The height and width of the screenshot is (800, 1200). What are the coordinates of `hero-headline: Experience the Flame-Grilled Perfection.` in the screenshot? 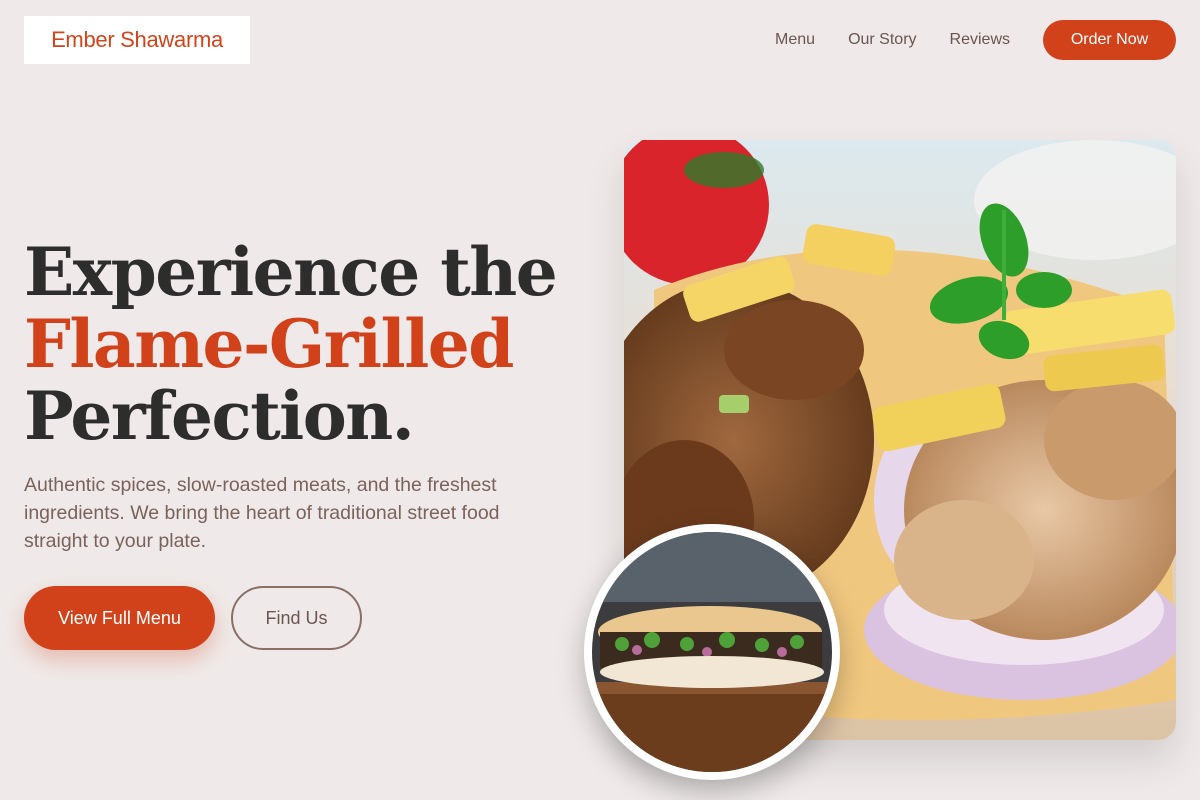 It's located at (304, 344).